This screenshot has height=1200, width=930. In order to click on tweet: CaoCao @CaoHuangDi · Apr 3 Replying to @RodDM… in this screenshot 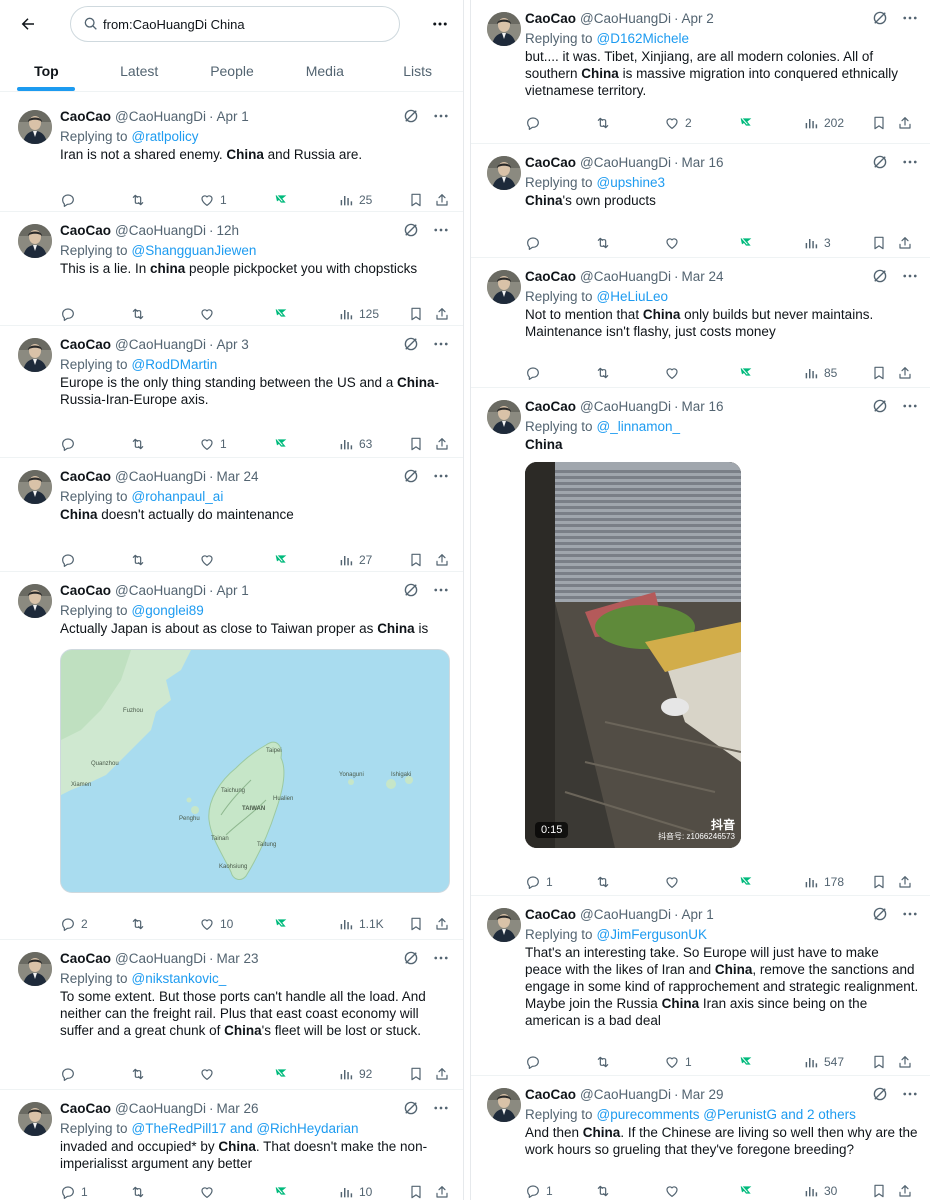, I will do `click(231, 392)`.